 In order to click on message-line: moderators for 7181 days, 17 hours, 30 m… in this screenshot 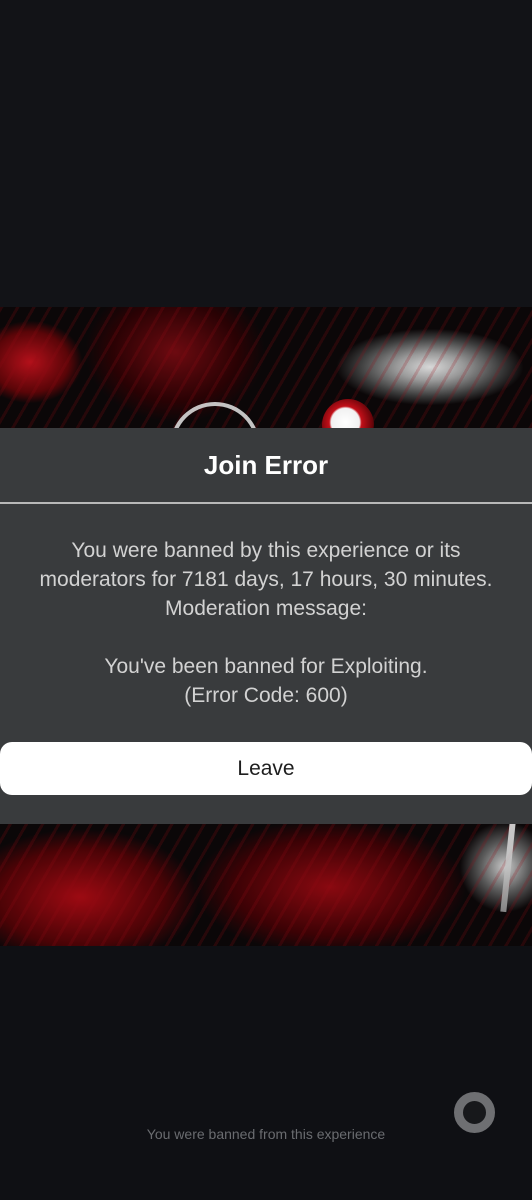, I will do `click(266, 579)`.